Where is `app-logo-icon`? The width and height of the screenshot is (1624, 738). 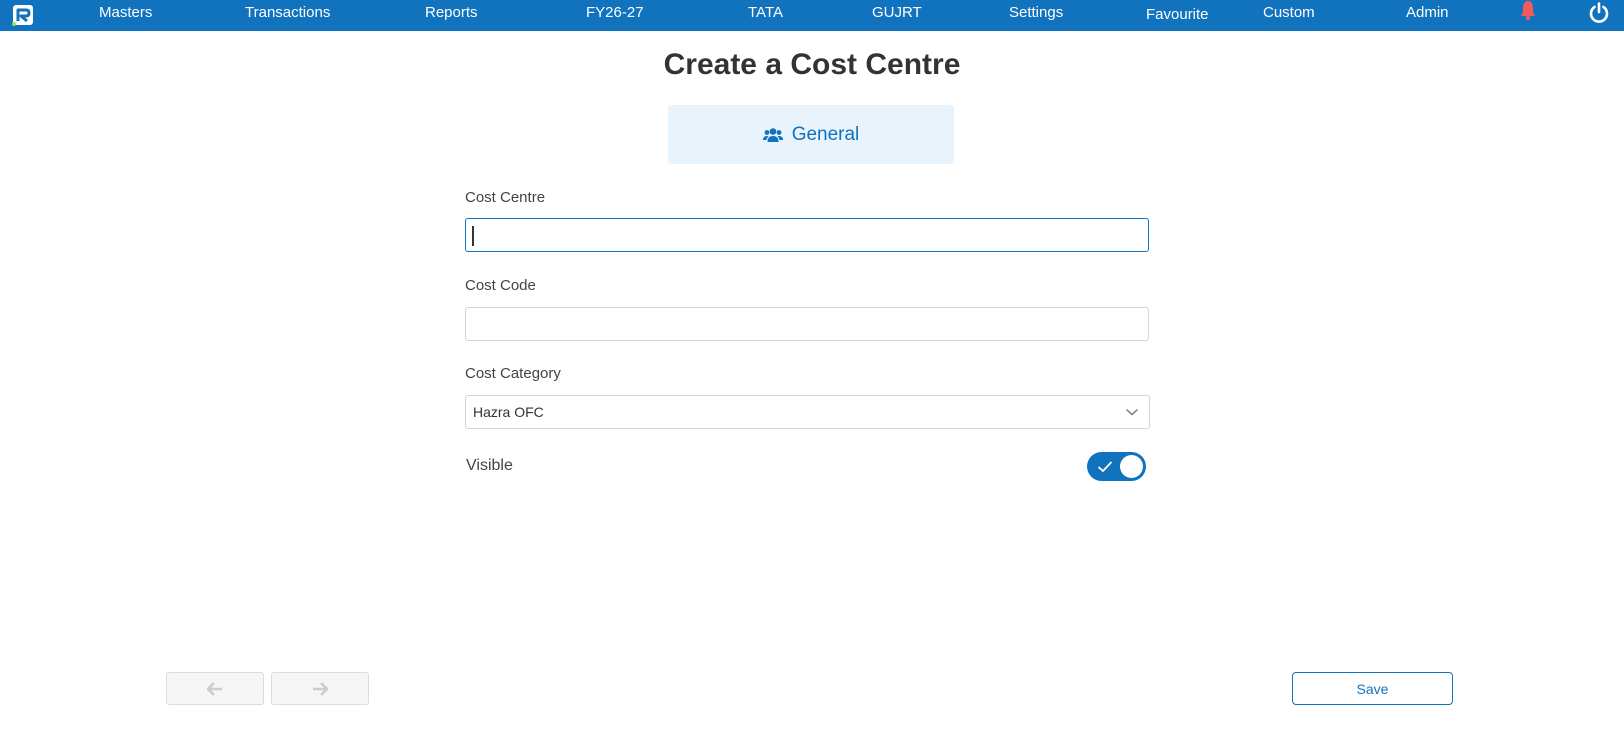 app-logo-icon is located at coordinates (23, 15).